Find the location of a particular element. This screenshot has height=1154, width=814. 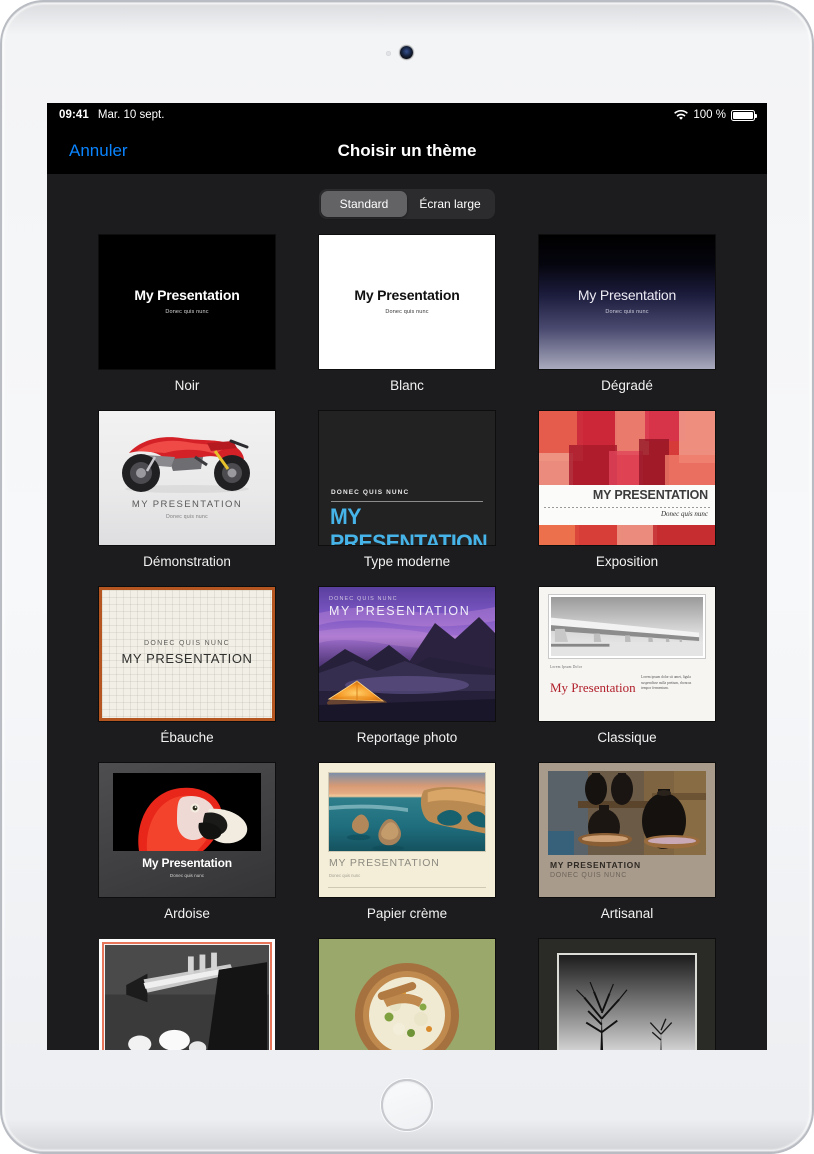

theme-label-exposition: Exposition is located at coordinates (627, 561).